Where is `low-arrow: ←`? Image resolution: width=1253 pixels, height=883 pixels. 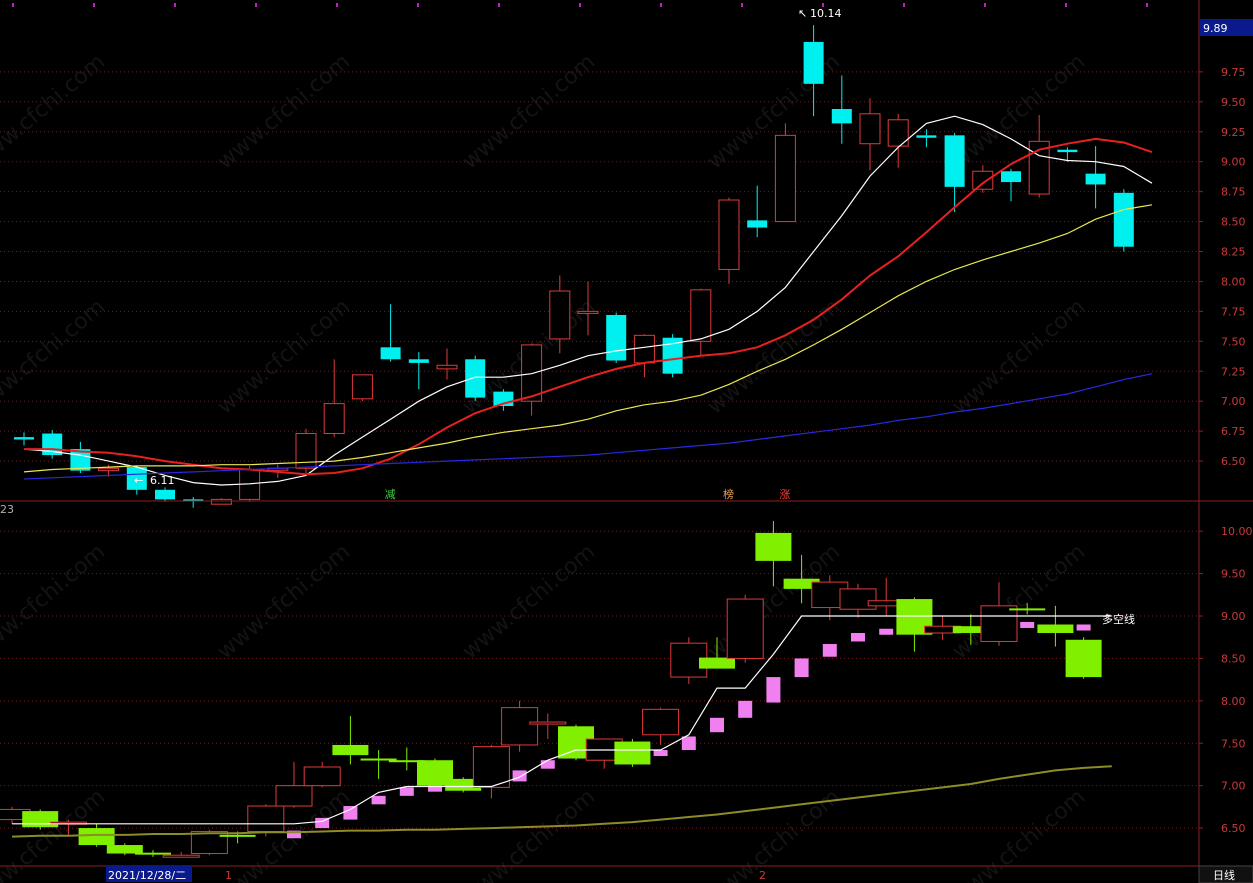
low-arrow: ← is located at coordinates (138, 480).